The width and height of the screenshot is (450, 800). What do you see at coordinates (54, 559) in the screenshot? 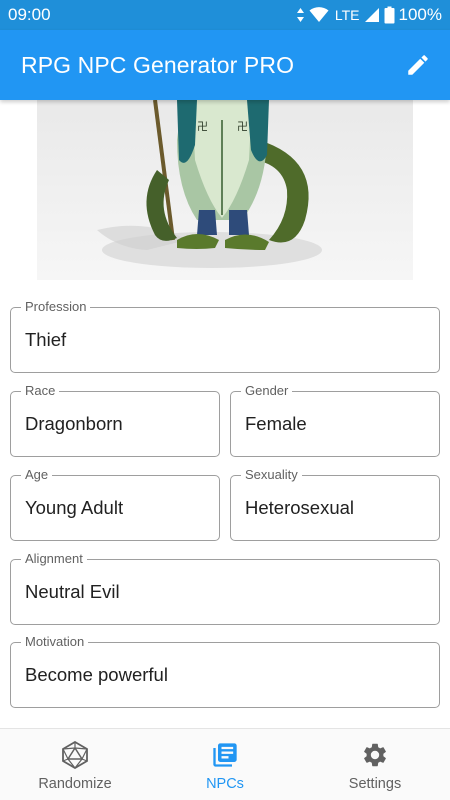
I see `alignment-label: Alignment` at bounding box center [54, 559].